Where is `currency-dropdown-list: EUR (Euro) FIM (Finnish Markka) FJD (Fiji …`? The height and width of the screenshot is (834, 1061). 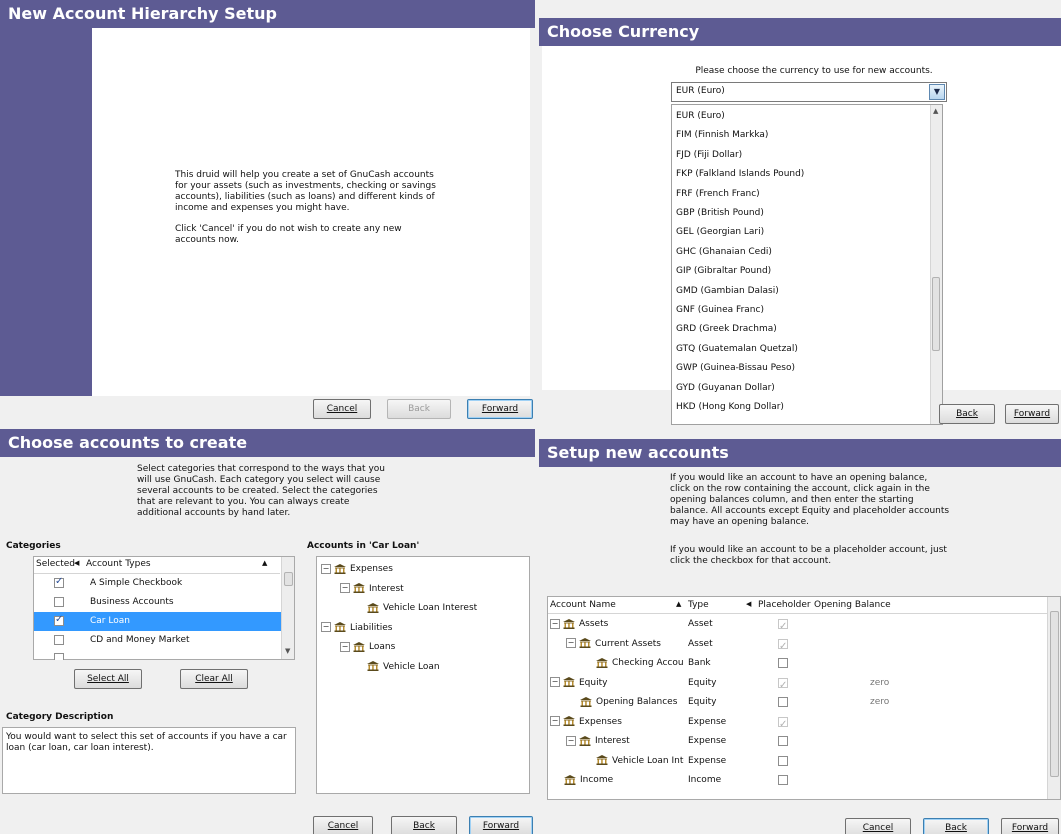 currency-dropdown-list: EUR (Euro) FIM (Finnish Markka) FJD (Fiji … is located at coordinates (807, 264).